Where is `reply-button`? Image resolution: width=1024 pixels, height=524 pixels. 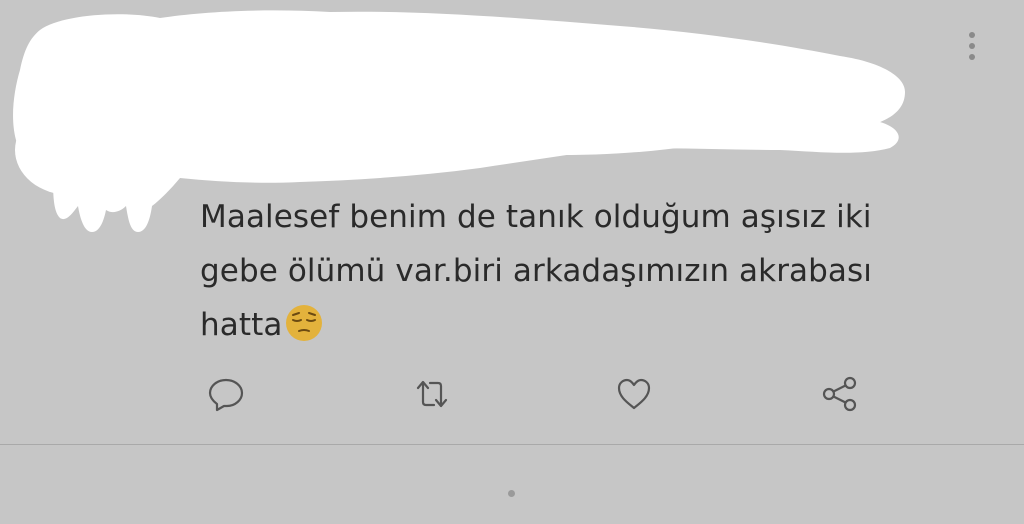
reply-button is located at coordinates (226, 394).